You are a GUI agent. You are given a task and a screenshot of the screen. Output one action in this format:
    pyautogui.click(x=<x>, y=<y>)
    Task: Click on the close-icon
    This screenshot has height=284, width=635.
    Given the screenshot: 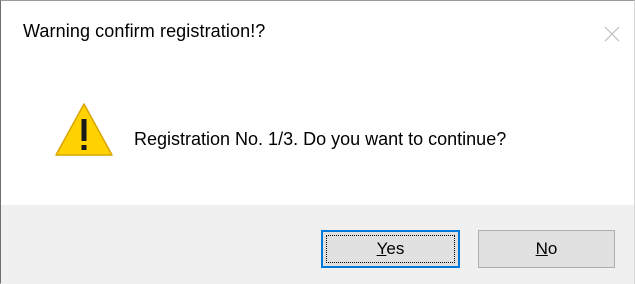 What is the action you would take?
    pyautogui.click(x=612, y=34)
    